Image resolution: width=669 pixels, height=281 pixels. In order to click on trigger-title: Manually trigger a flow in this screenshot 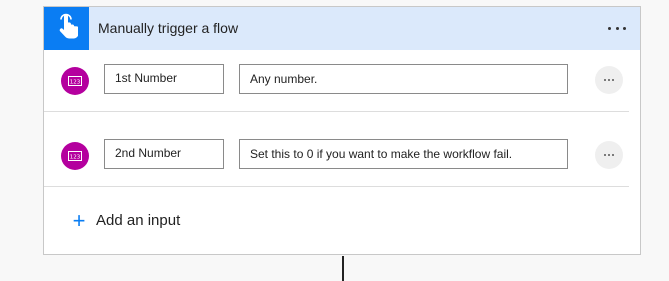, I will do `click(168, 28)`.